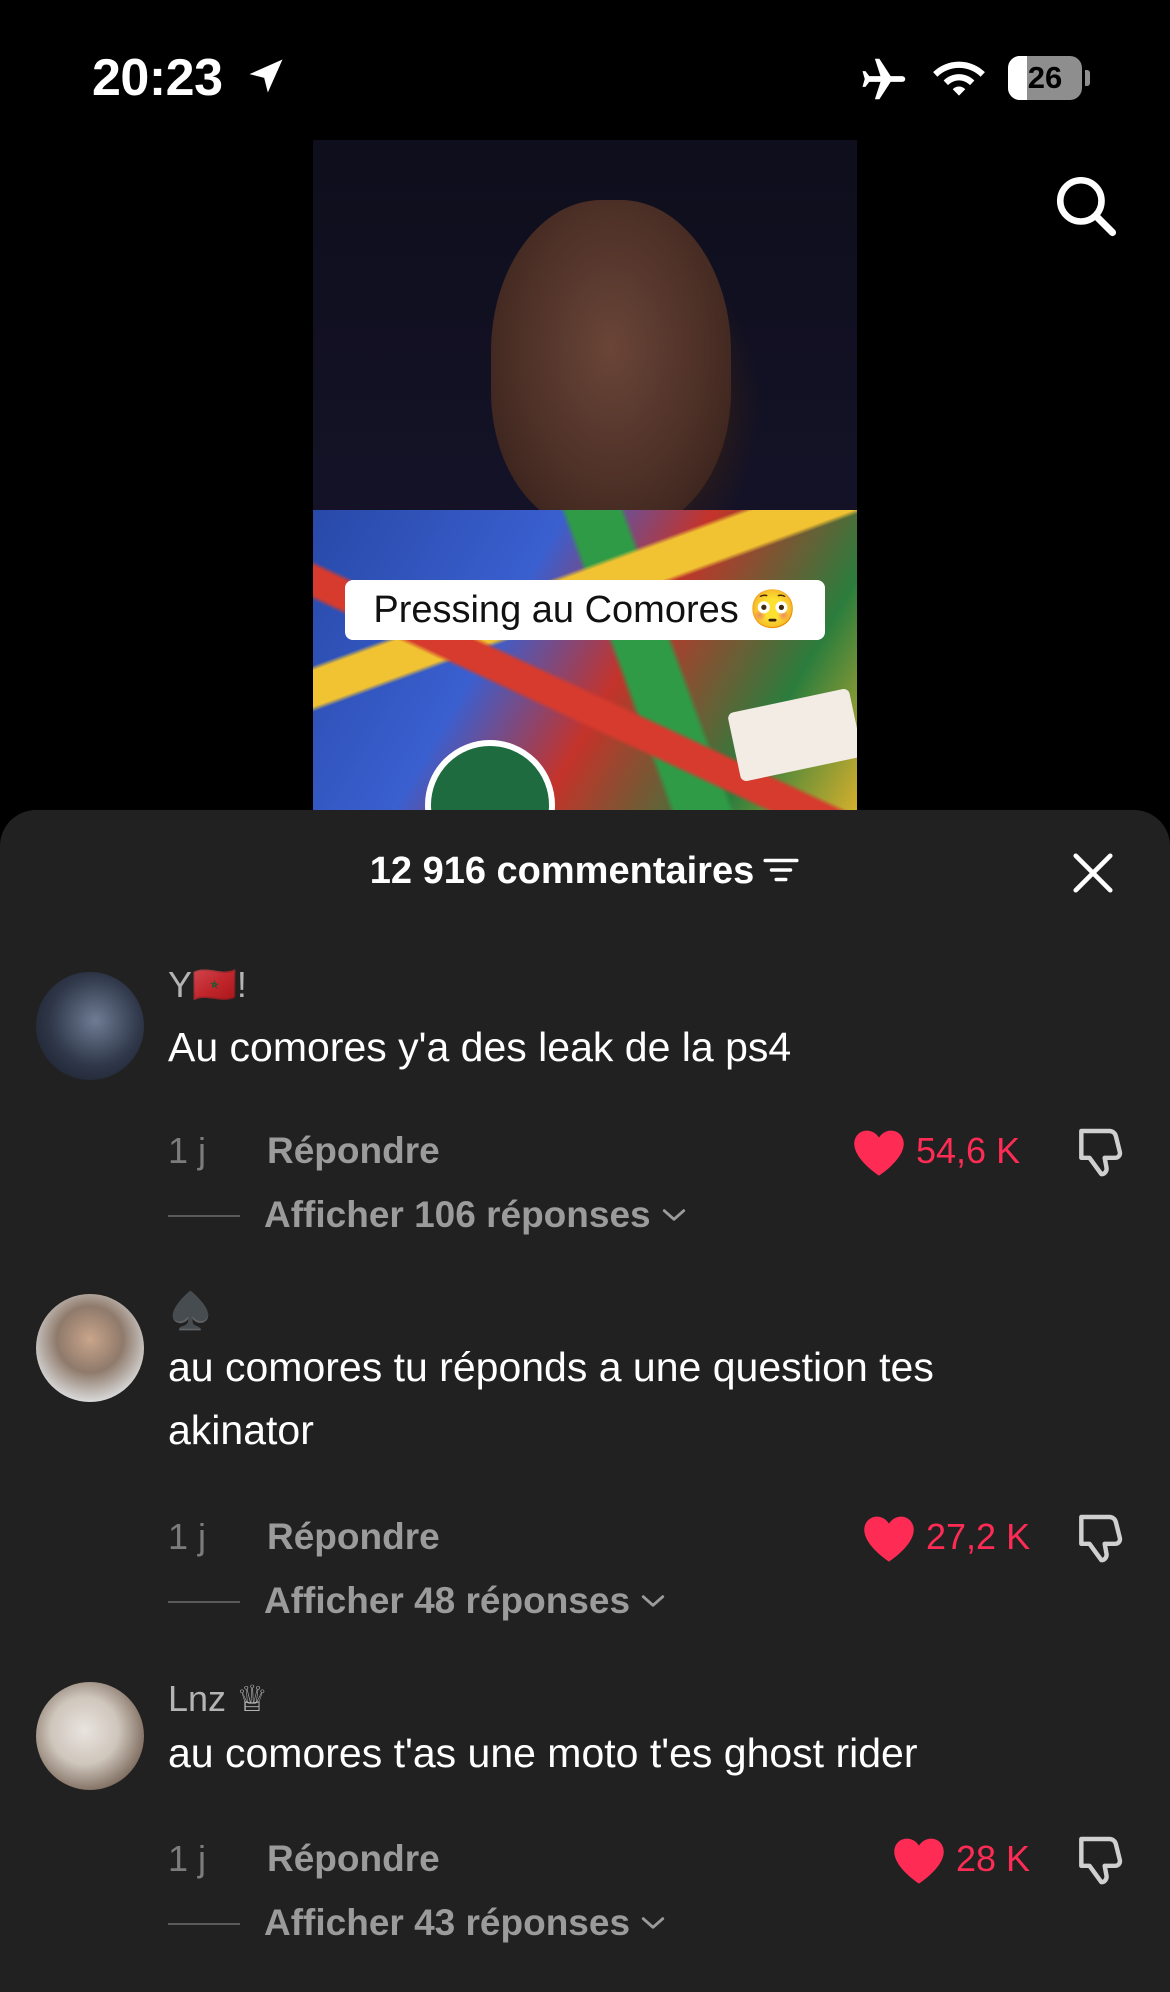 The height and width of the screenshot is (1992, 1170). Describe the element at coordinates (457, 1214) in the screenshot. I see `view-replies-text: Afficher 106 réponses` at that location.